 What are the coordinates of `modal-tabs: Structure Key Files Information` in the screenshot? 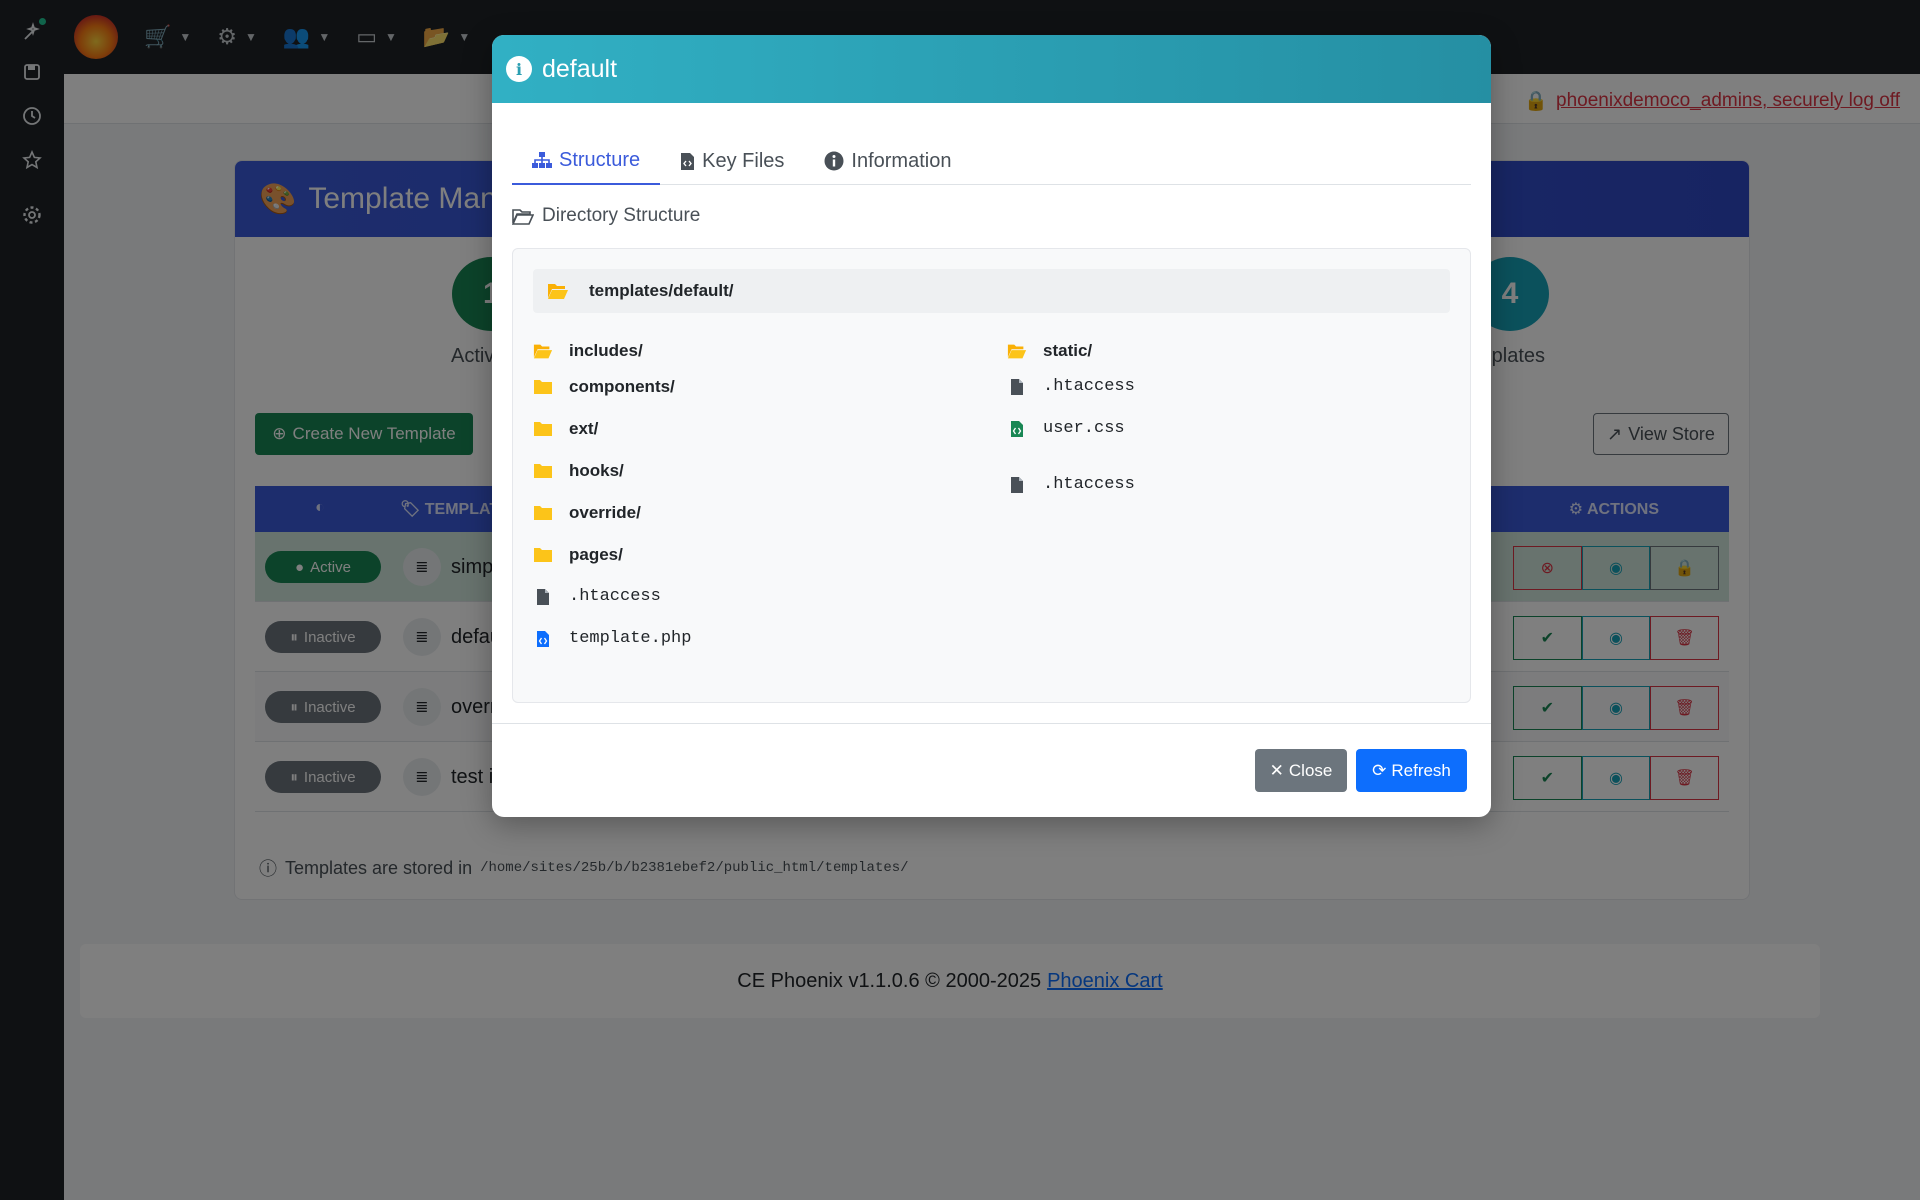 It's located at (991, 161).